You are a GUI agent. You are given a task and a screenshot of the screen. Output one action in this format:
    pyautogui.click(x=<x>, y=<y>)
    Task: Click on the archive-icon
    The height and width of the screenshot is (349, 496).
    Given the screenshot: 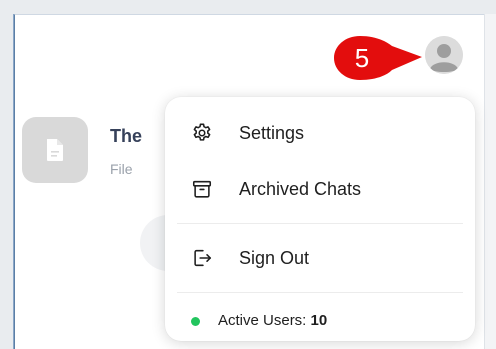 What is the action you would take?
    pyautogui.click(x=202, y=189)
    